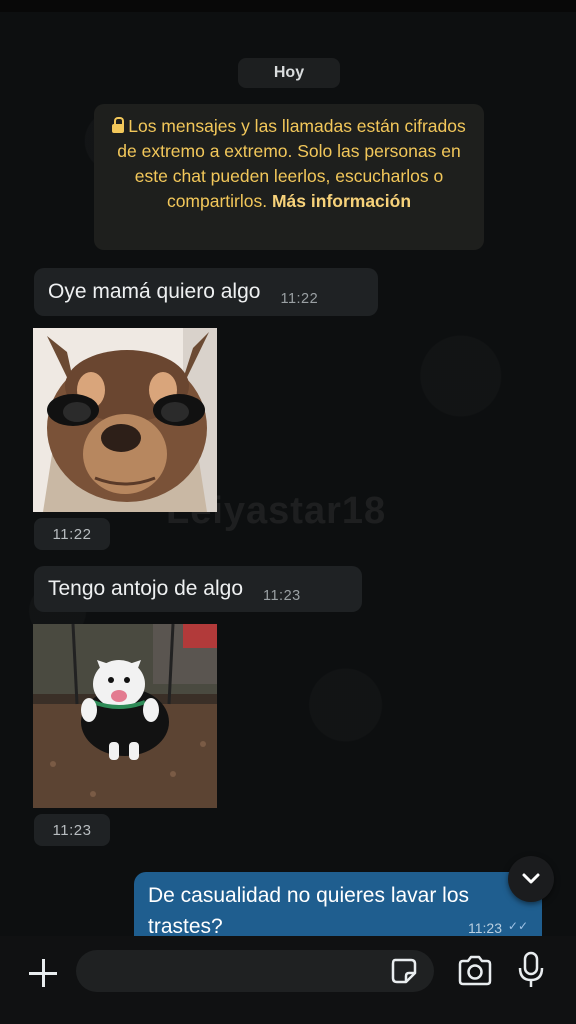 The width and height of the screenshot is (576, 1024). Describe the element at coordinates (72, 830) in the screenshot. I see `sticker-time: 11:23` at that location.